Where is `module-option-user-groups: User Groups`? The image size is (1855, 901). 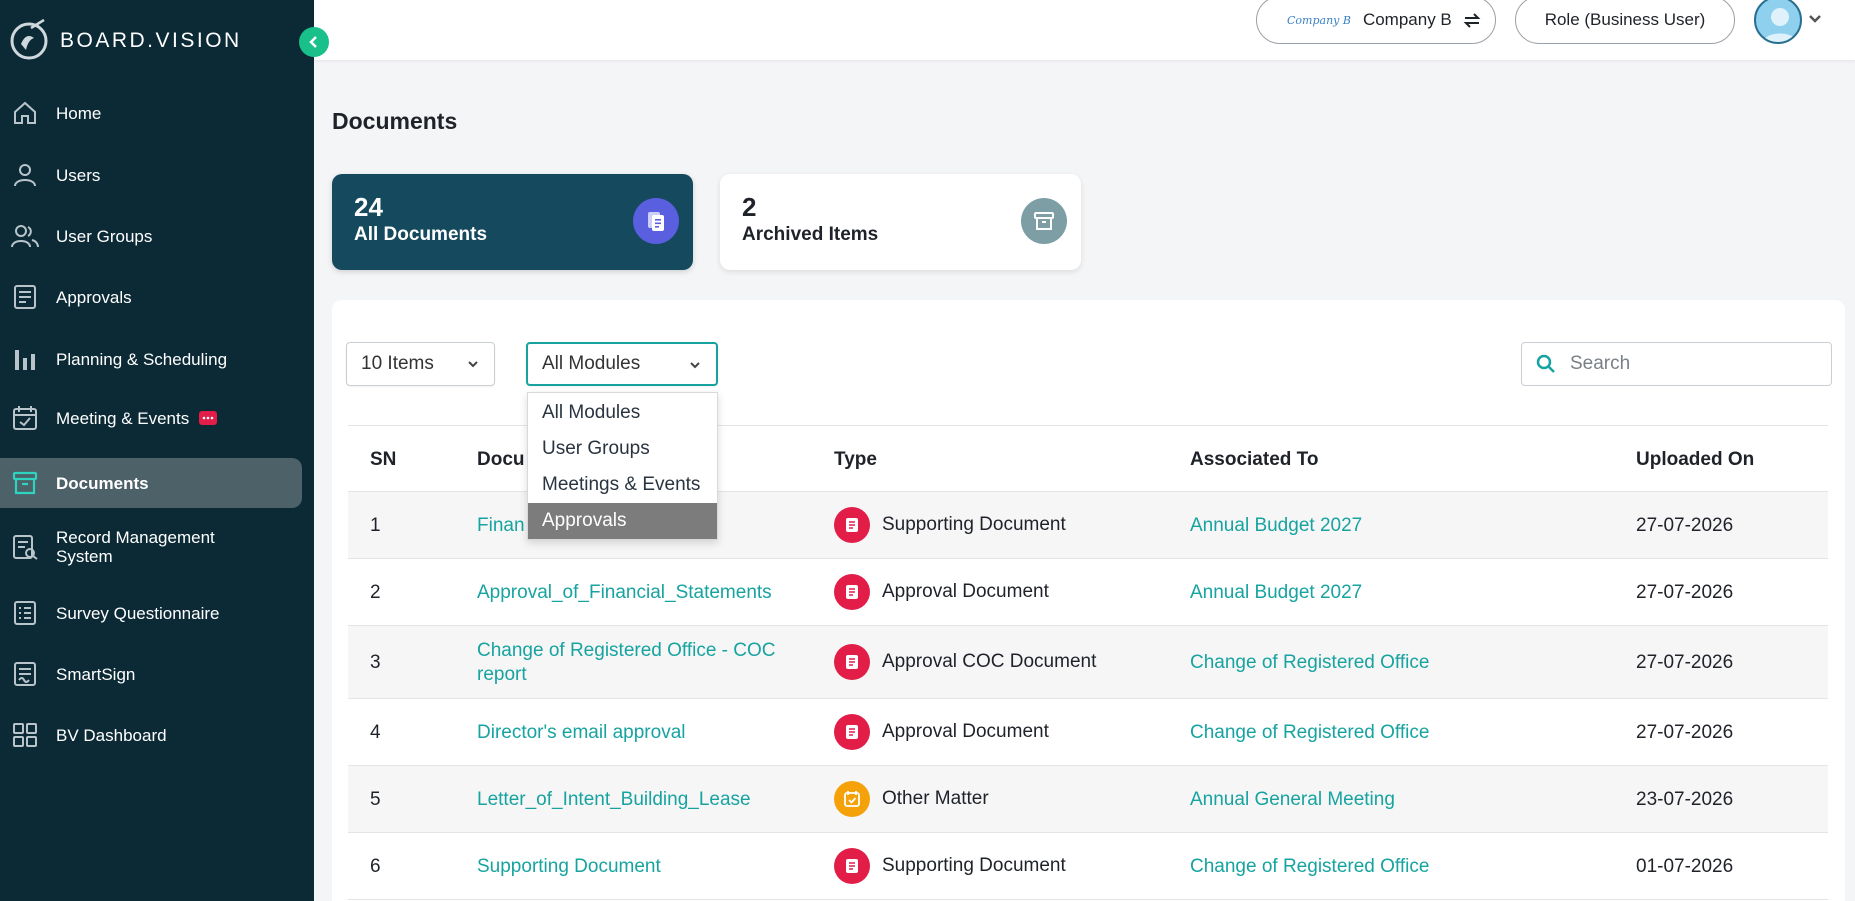
module-option-user-groups: User Groups is located at coordinates (622, 449).